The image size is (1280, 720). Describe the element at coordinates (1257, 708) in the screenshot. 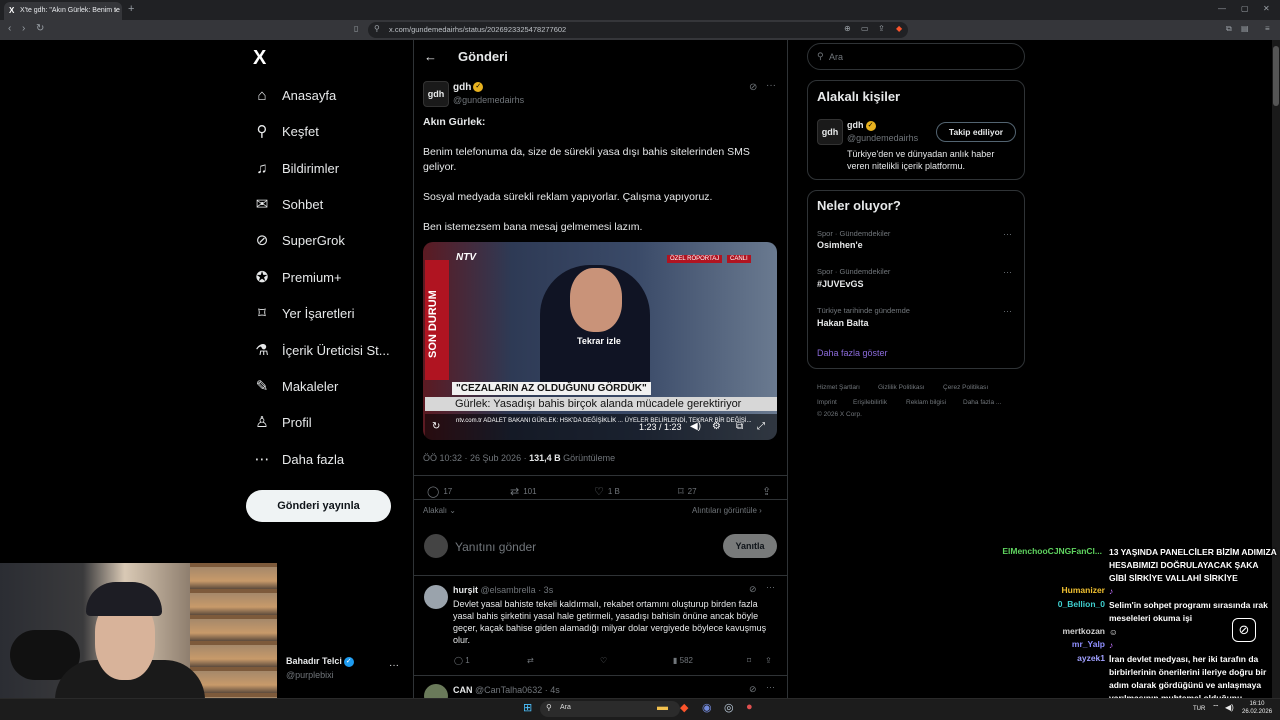

I see `clock: 16:10 26.02.2026` at that location.